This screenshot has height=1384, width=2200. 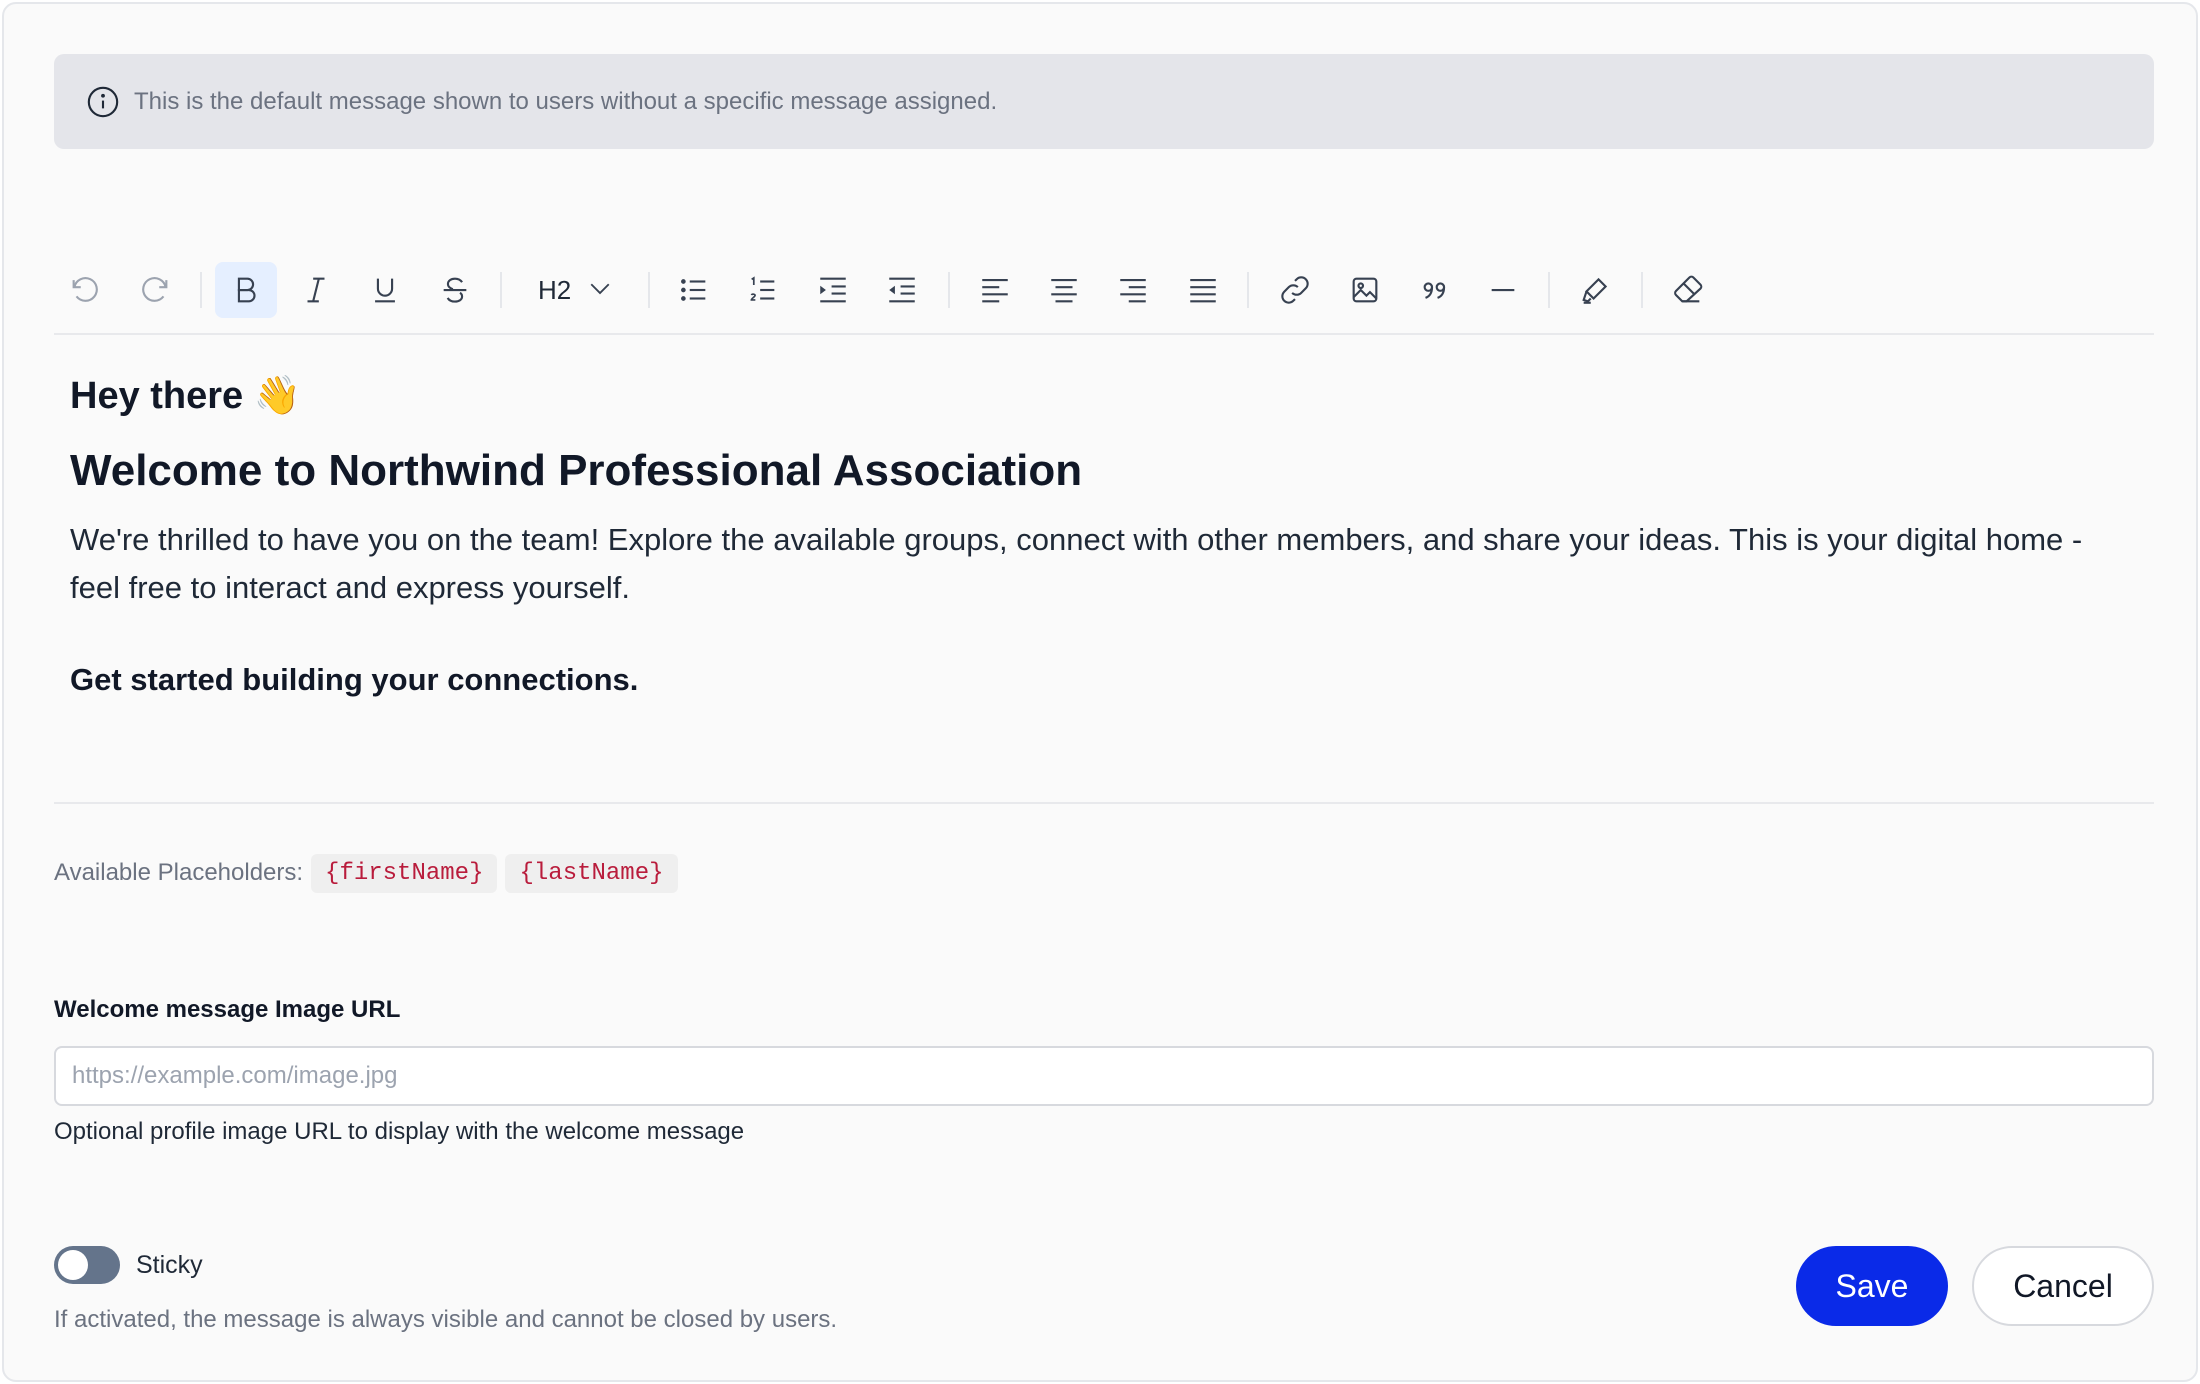 I want to click on align-right-icon, so click(x=1133, y=290).